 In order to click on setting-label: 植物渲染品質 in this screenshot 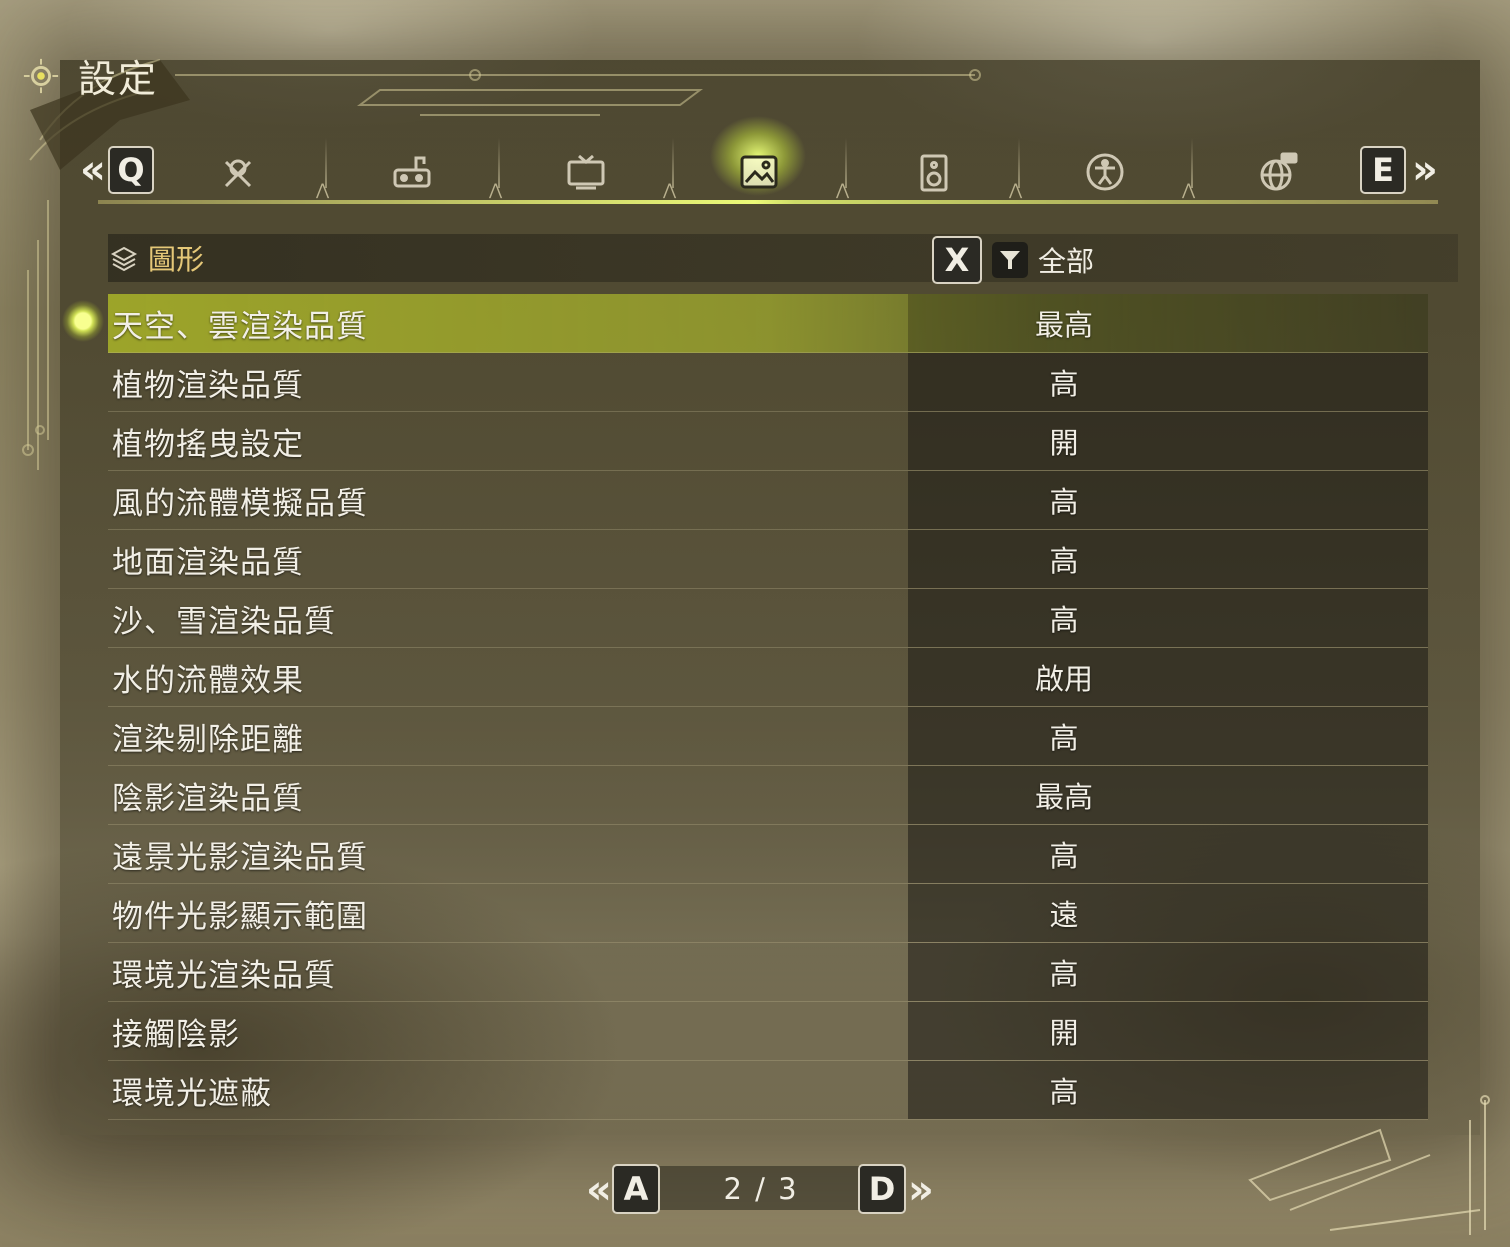, I will do `click(208, 385)`.